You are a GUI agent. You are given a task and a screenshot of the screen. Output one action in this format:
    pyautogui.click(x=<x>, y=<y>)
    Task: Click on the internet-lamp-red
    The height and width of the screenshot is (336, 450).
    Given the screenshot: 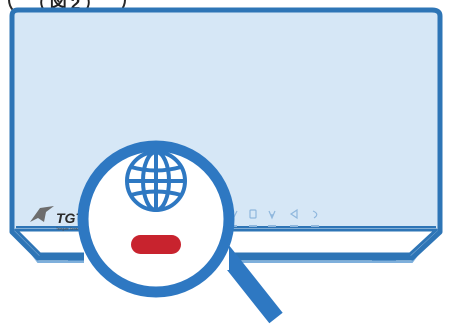 What is the action you would take?
    pyautogui.click(x=156, y=244)
    